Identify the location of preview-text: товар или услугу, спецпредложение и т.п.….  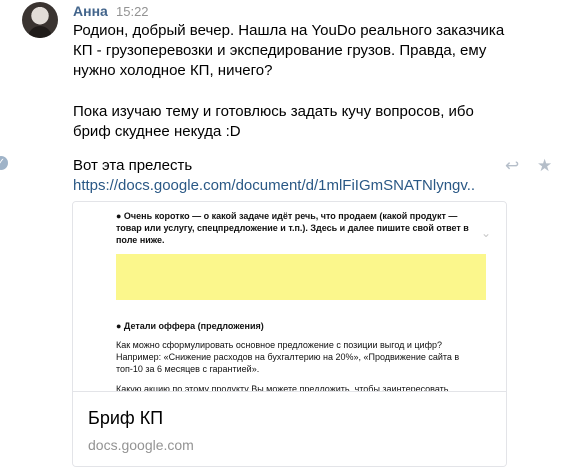
(292, 228).